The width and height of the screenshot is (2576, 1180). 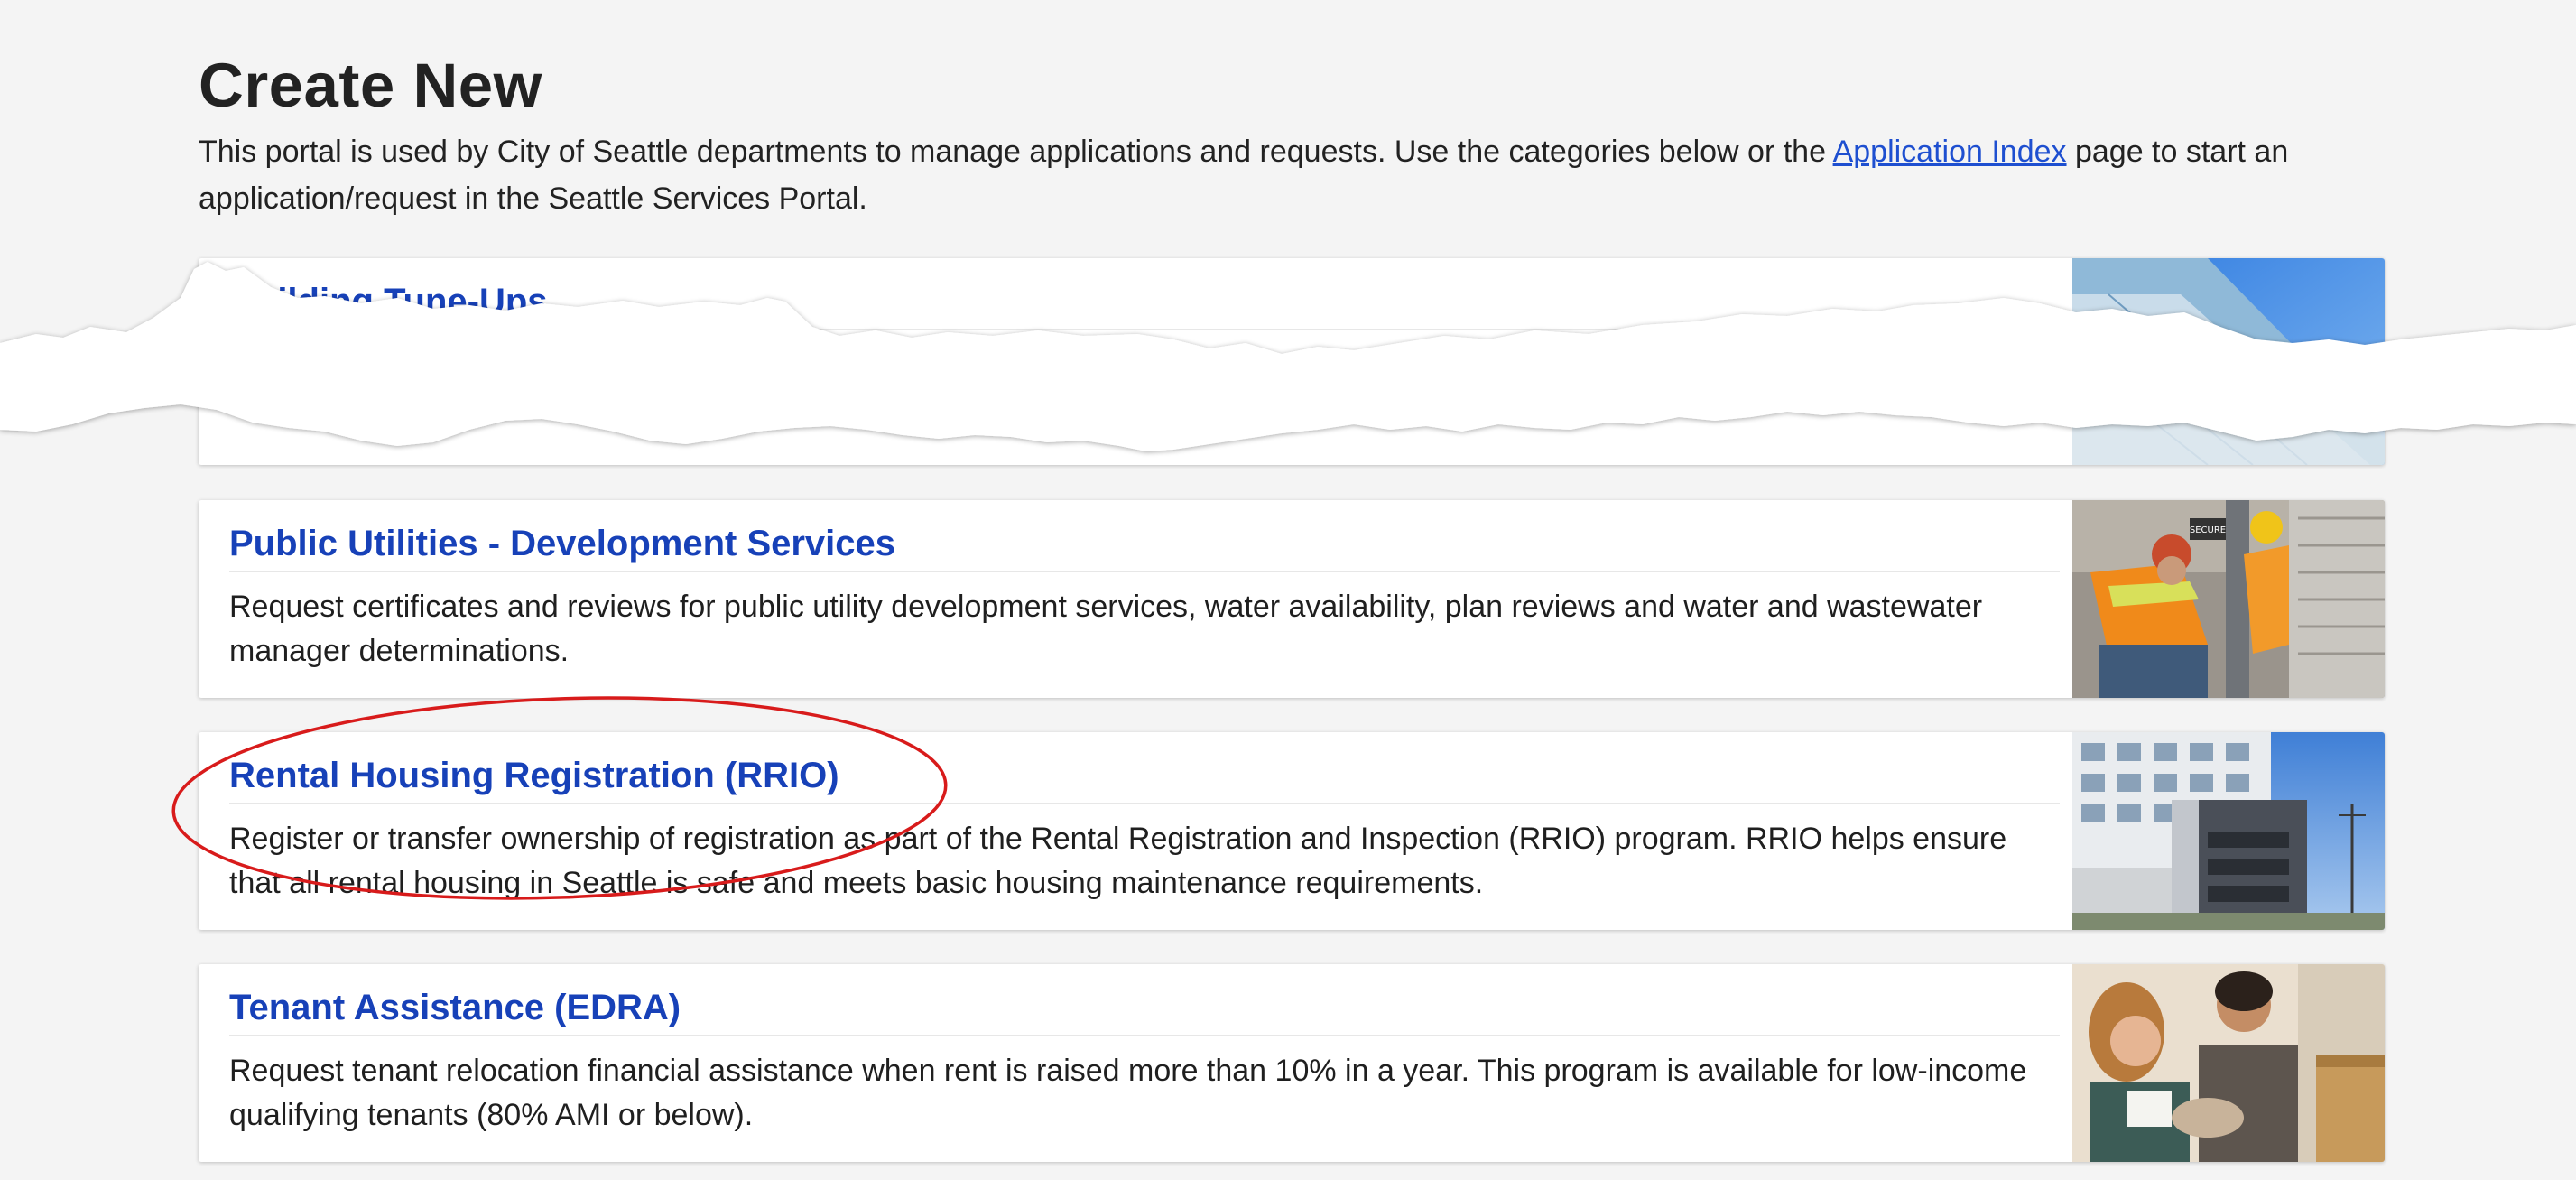 What do you see at coordinates (2228, 831) in the screenshot?
I see `apartment-building-photo` at bounding box center [2228, 831].